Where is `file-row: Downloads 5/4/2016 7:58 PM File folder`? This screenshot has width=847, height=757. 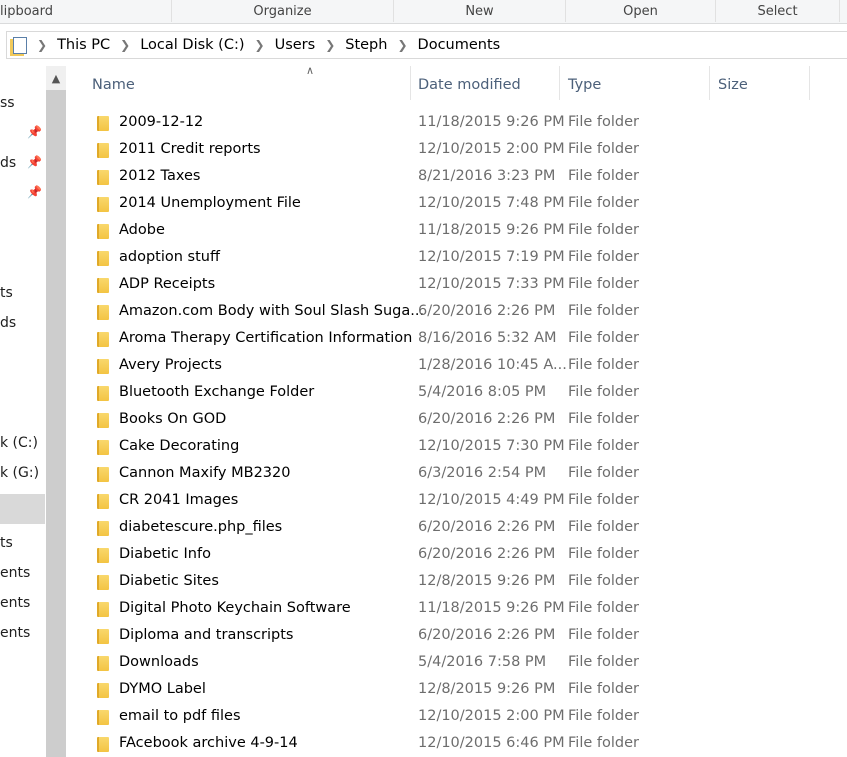 file-row: Downloads 5/4/2016 7:58 PM File folder is located at coordinates (456, 662).